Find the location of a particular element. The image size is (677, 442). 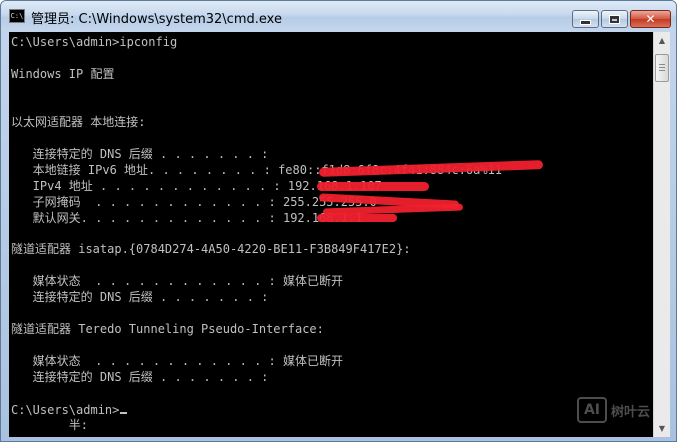

scroll-down-icon: ▼ is located at coordinates (662, 428).